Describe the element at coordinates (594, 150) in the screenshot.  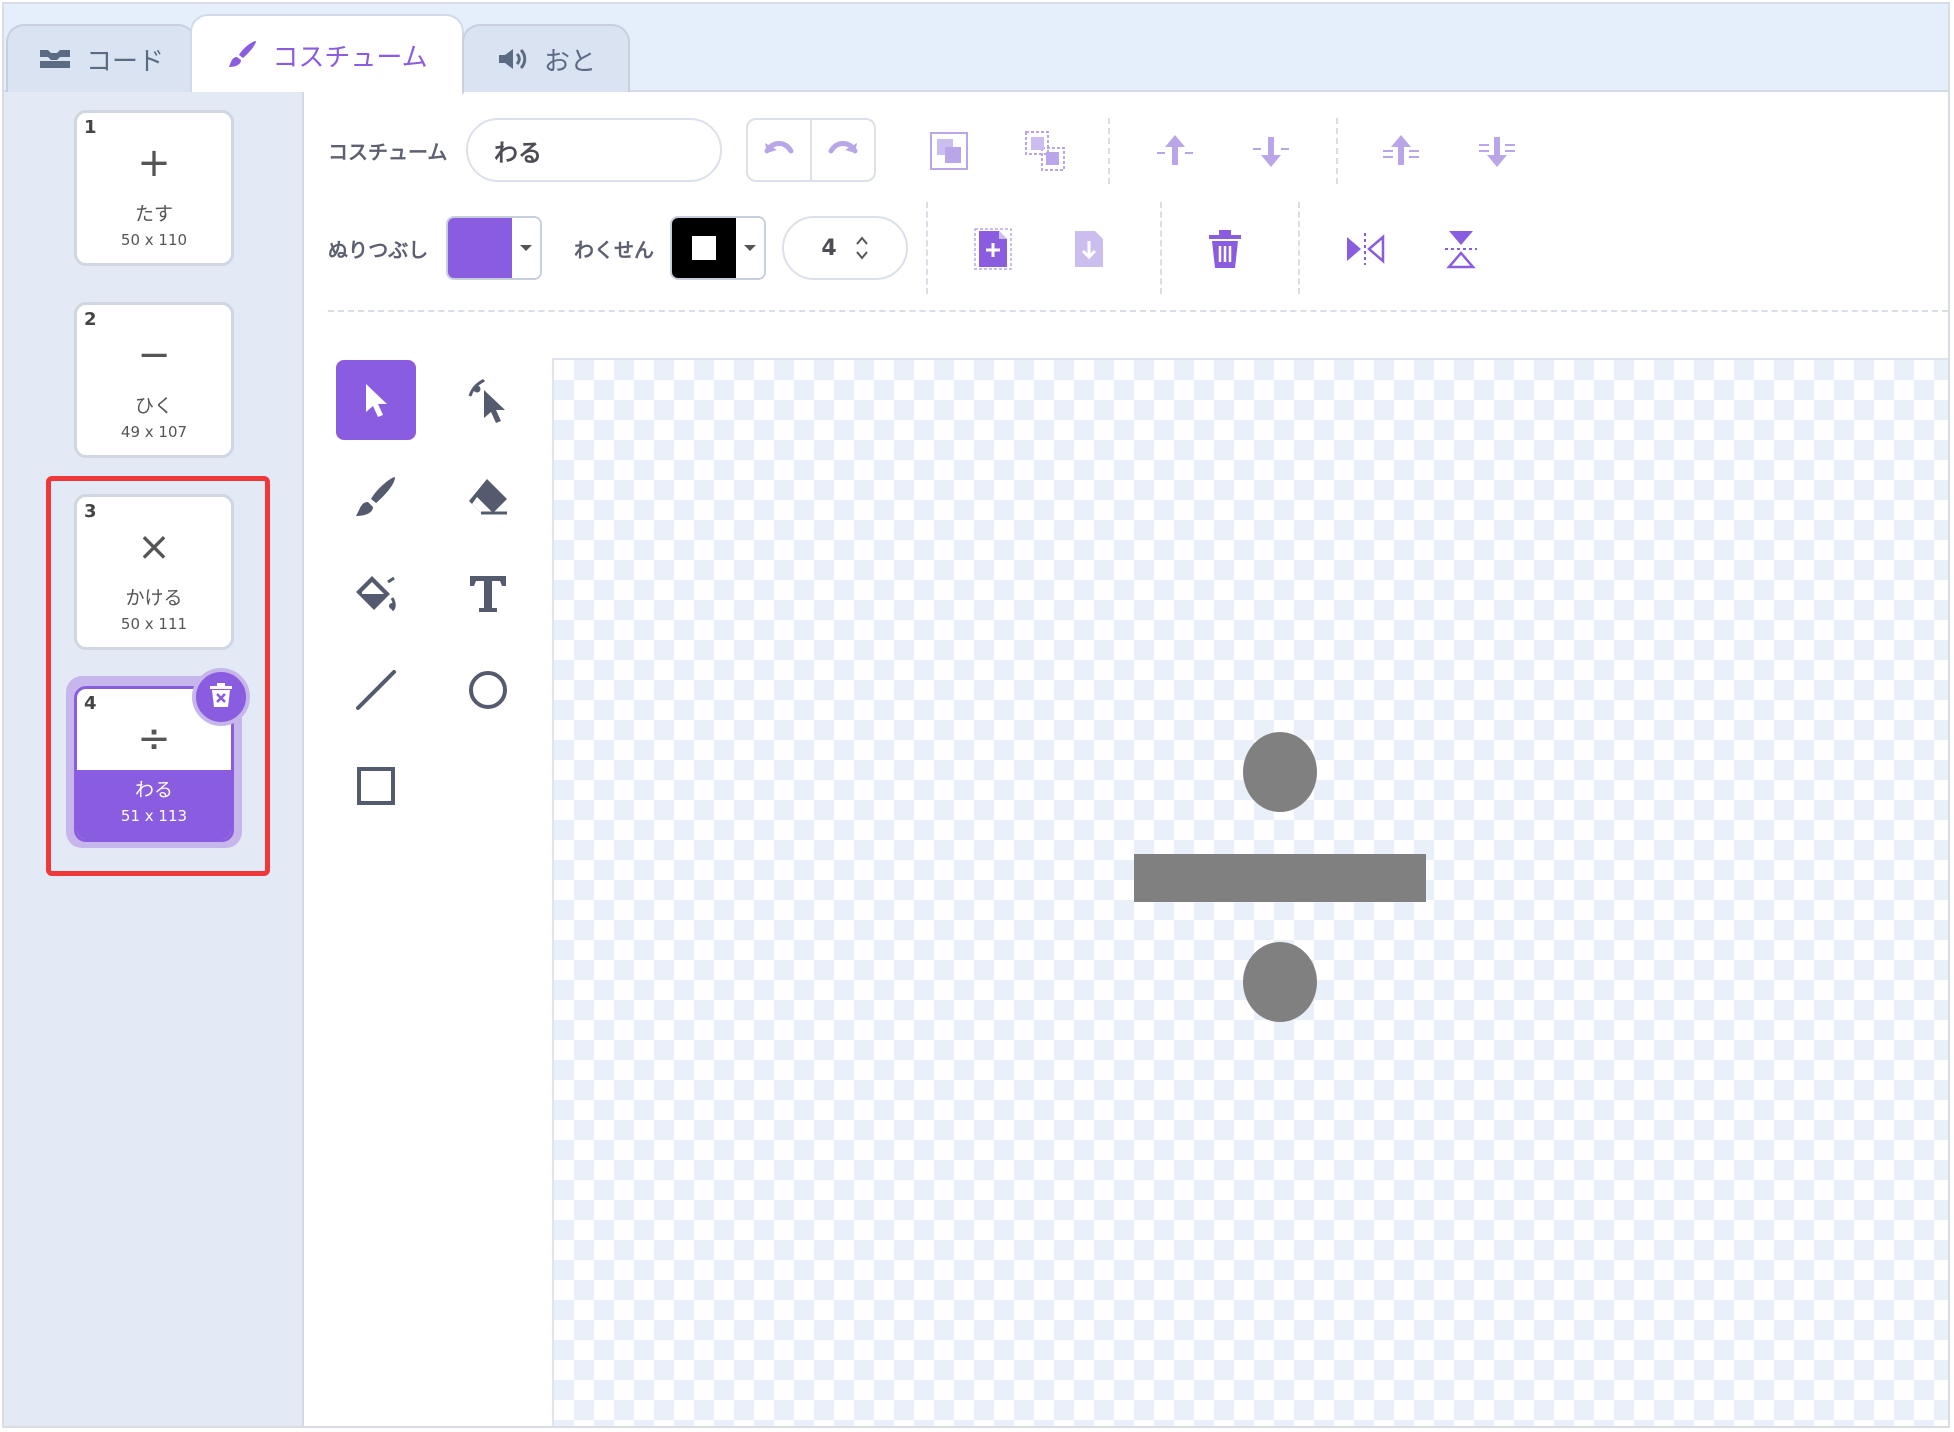
I see `costume-name-input: わる` at that location.